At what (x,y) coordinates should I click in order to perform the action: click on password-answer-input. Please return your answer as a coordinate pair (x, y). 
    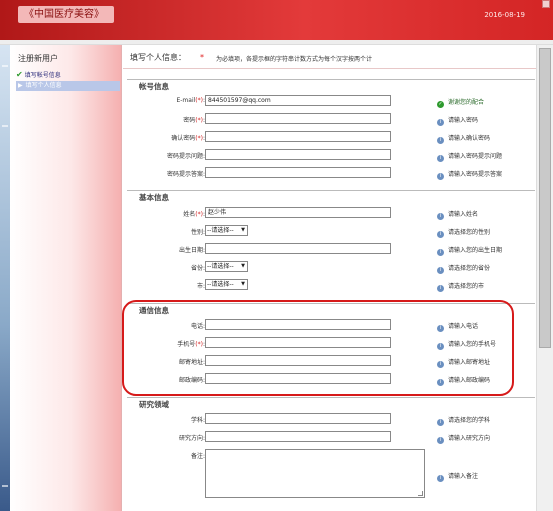
    Looking at the image, I should click on (298, 172).